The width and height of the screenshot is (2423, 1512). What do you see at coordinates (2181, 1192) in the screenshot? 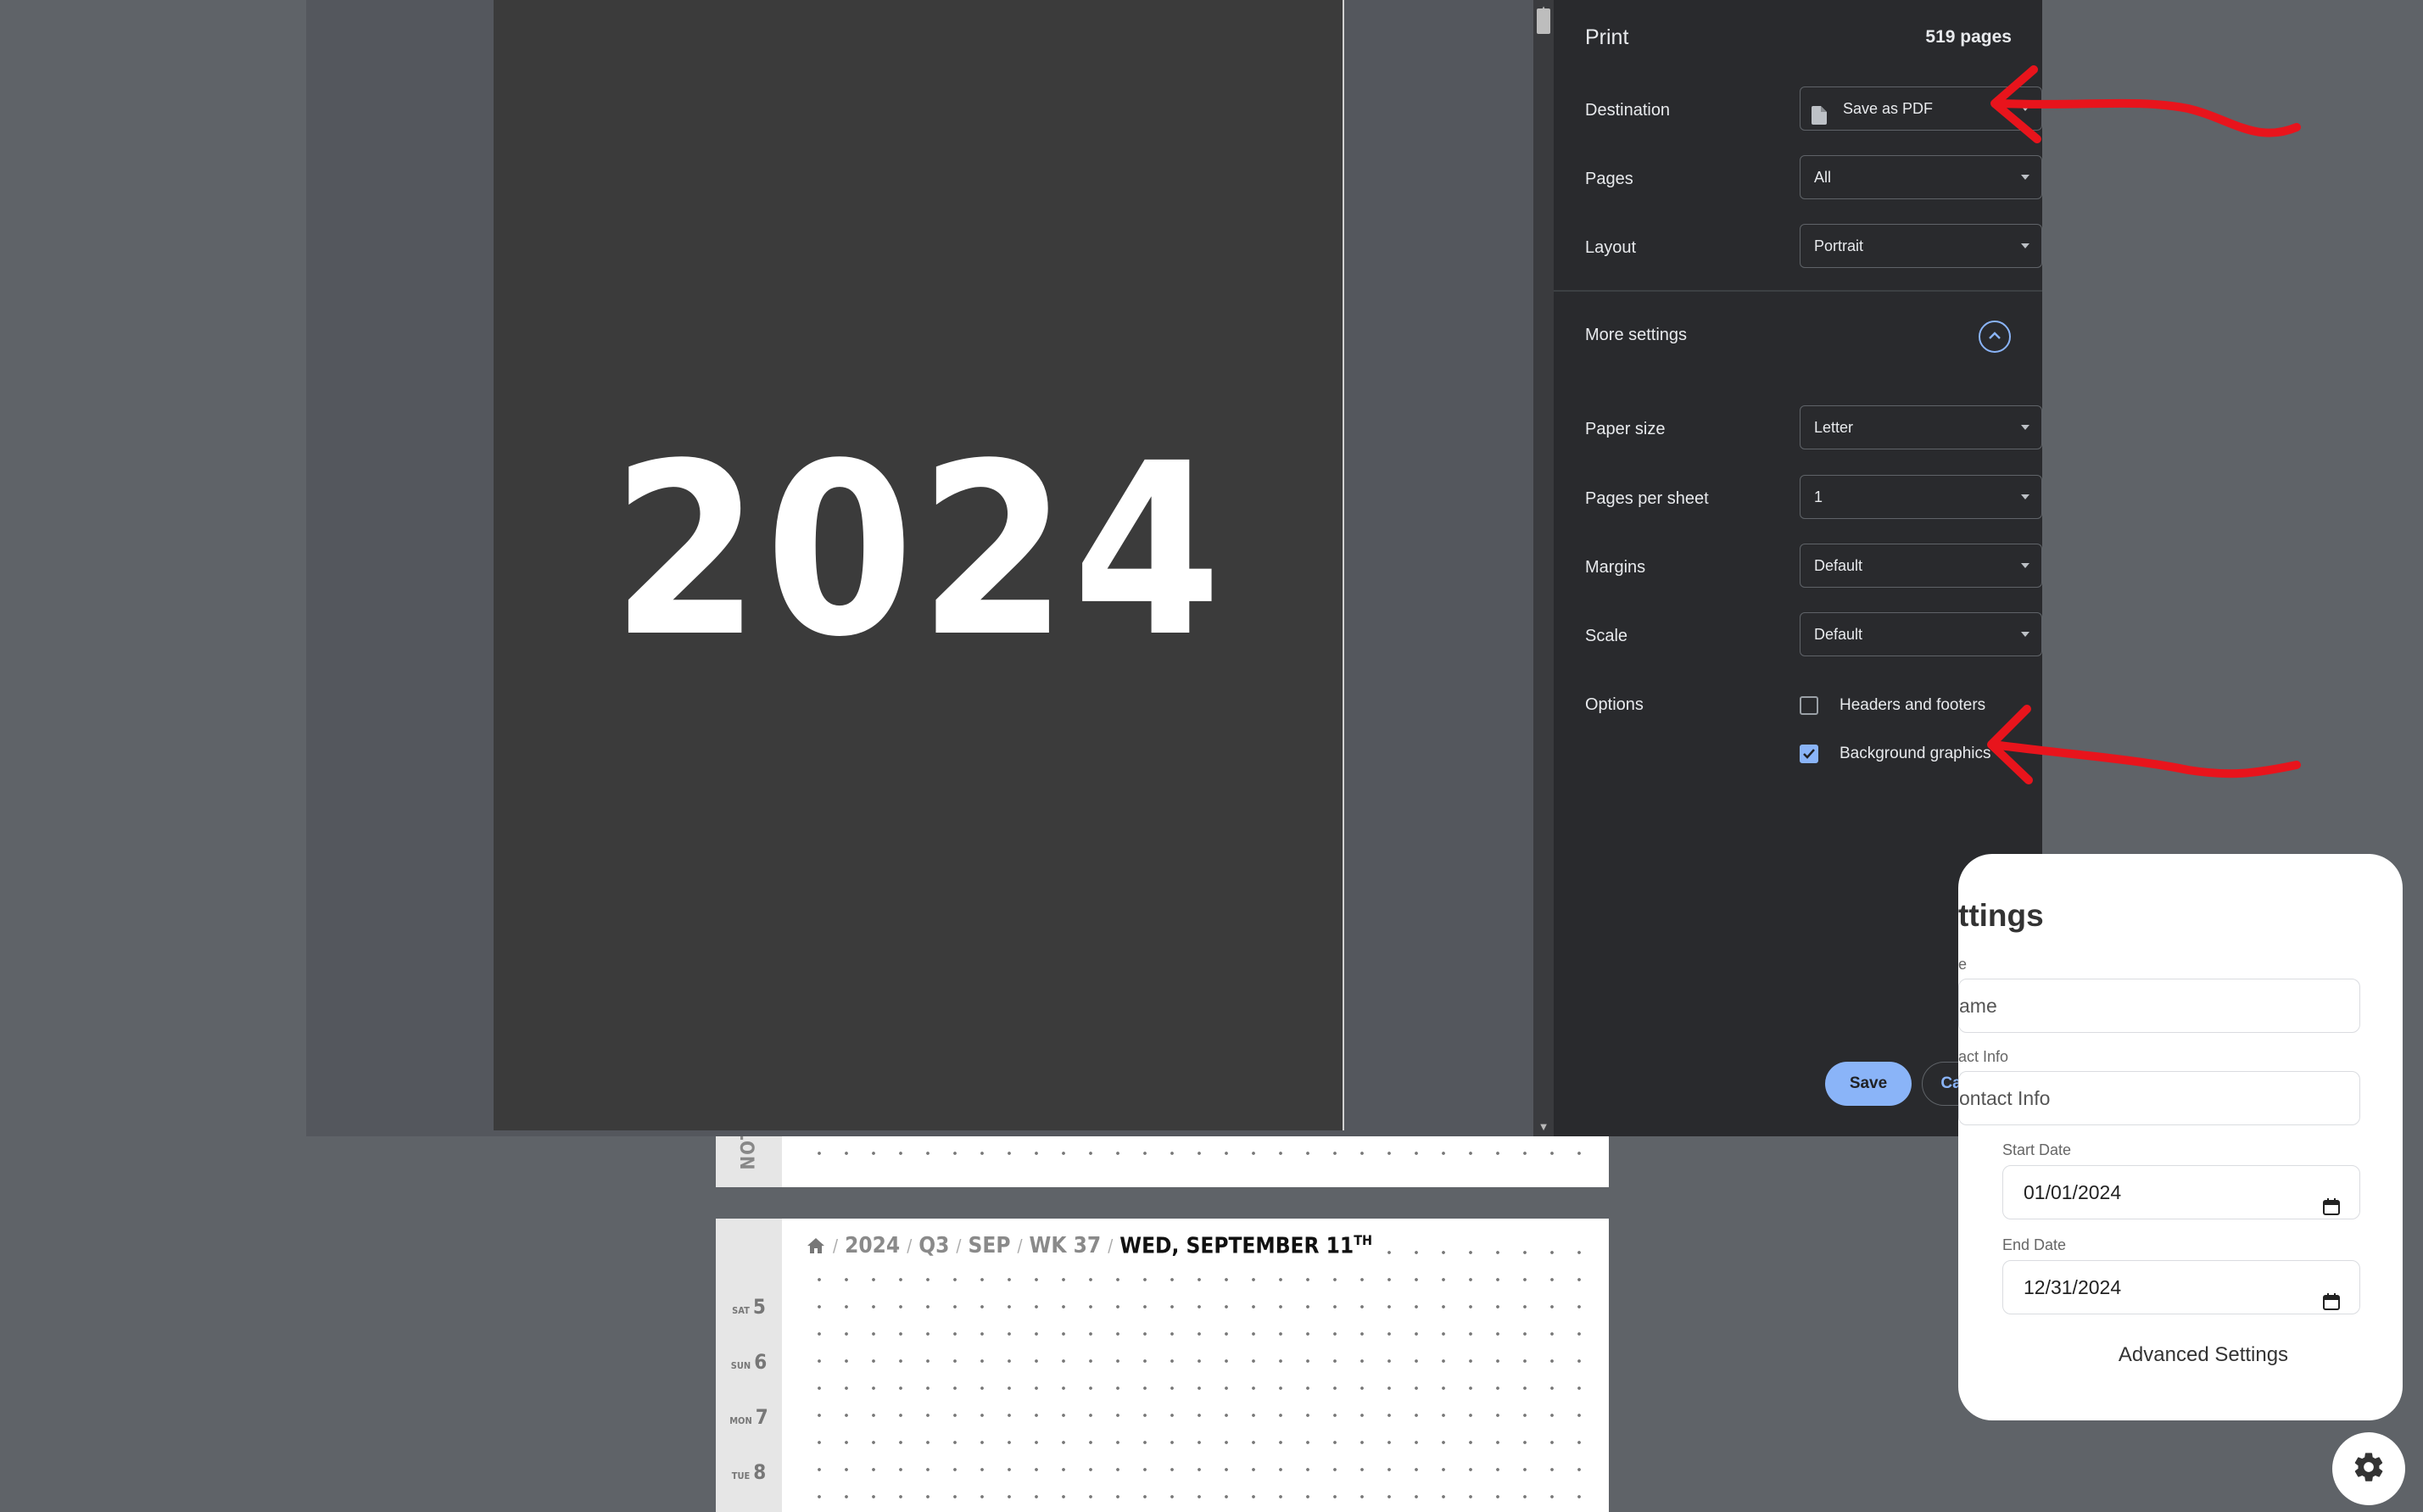
I see `start-date-input: 01/01/2024` at bounding box center [2181, 1192].